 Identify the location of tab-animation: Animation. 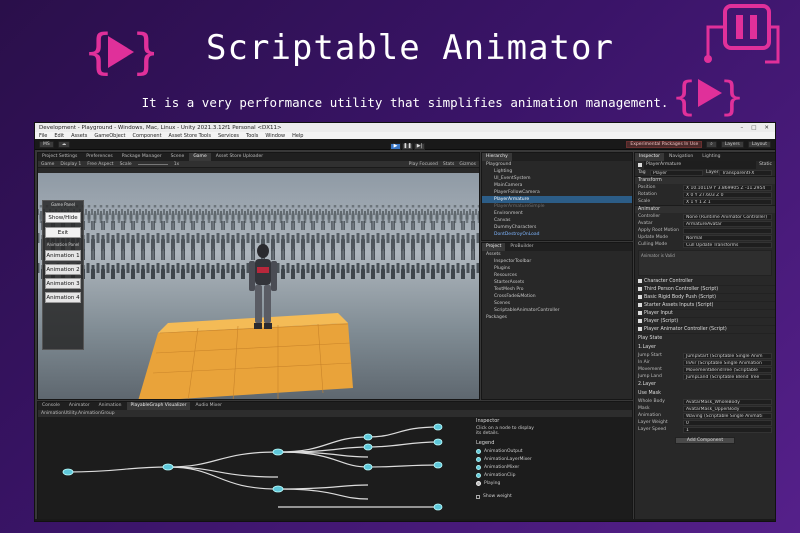
(110, 406).